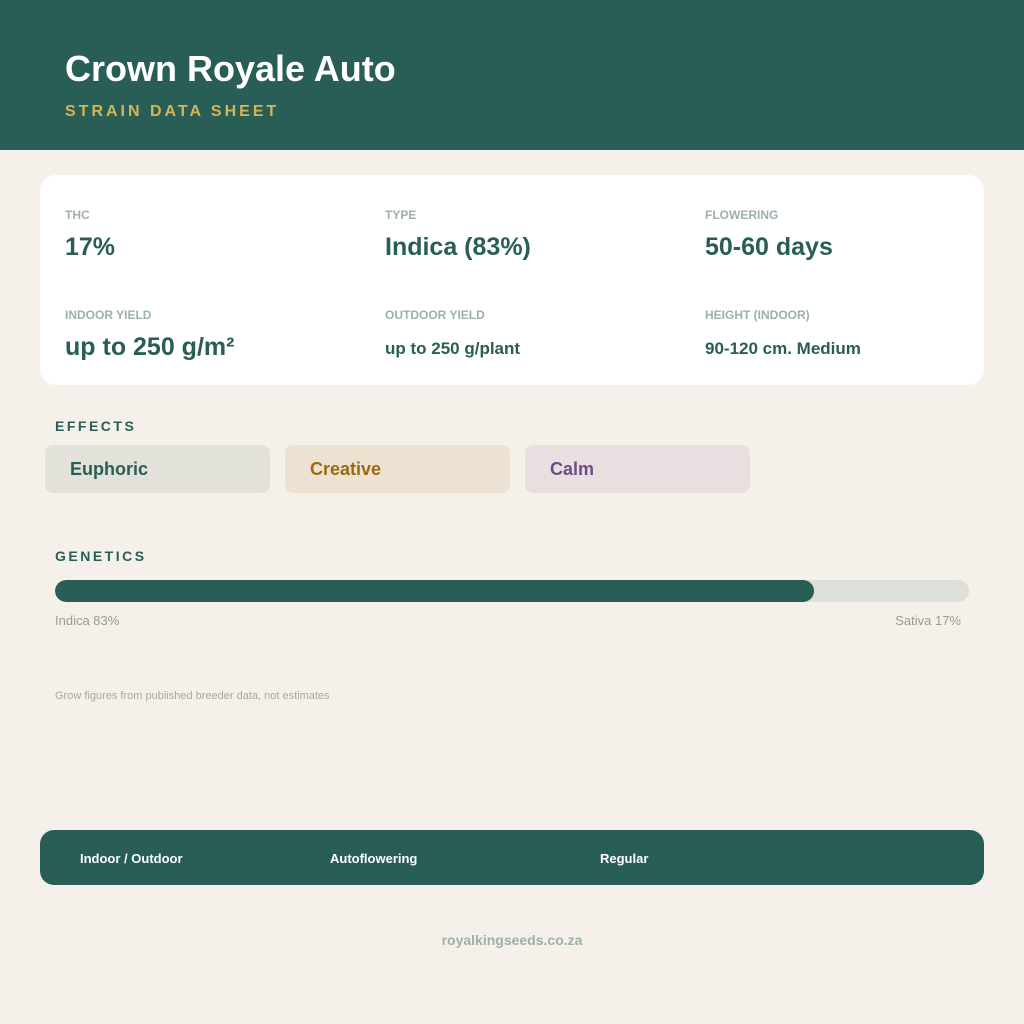  What do you see at coordinates (401, 215) in the screenshot?
I see `stat-type-label: TYPE` at bounding box center [401, 215].